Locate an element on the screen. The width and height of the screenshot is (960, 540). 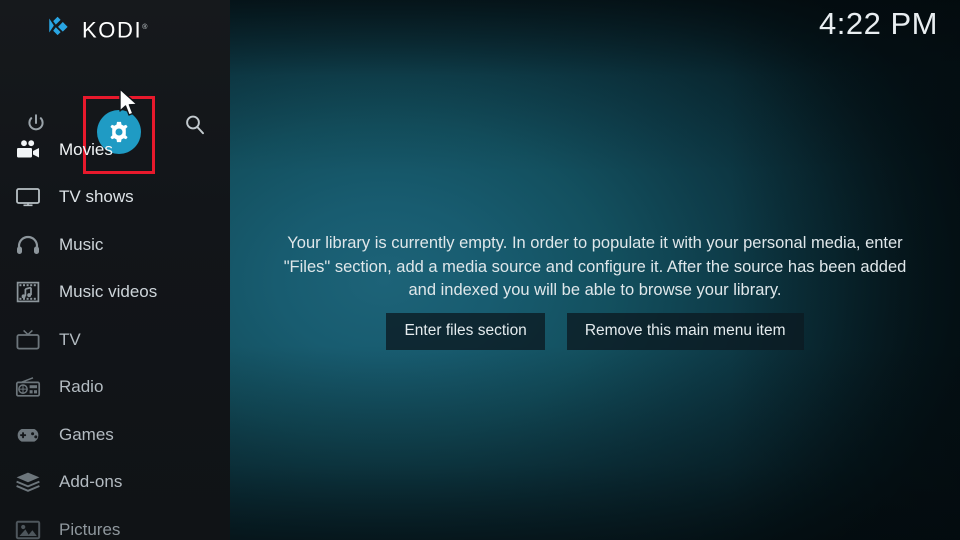
sidebar-item-music: Music is located at coordinates (115, 245).